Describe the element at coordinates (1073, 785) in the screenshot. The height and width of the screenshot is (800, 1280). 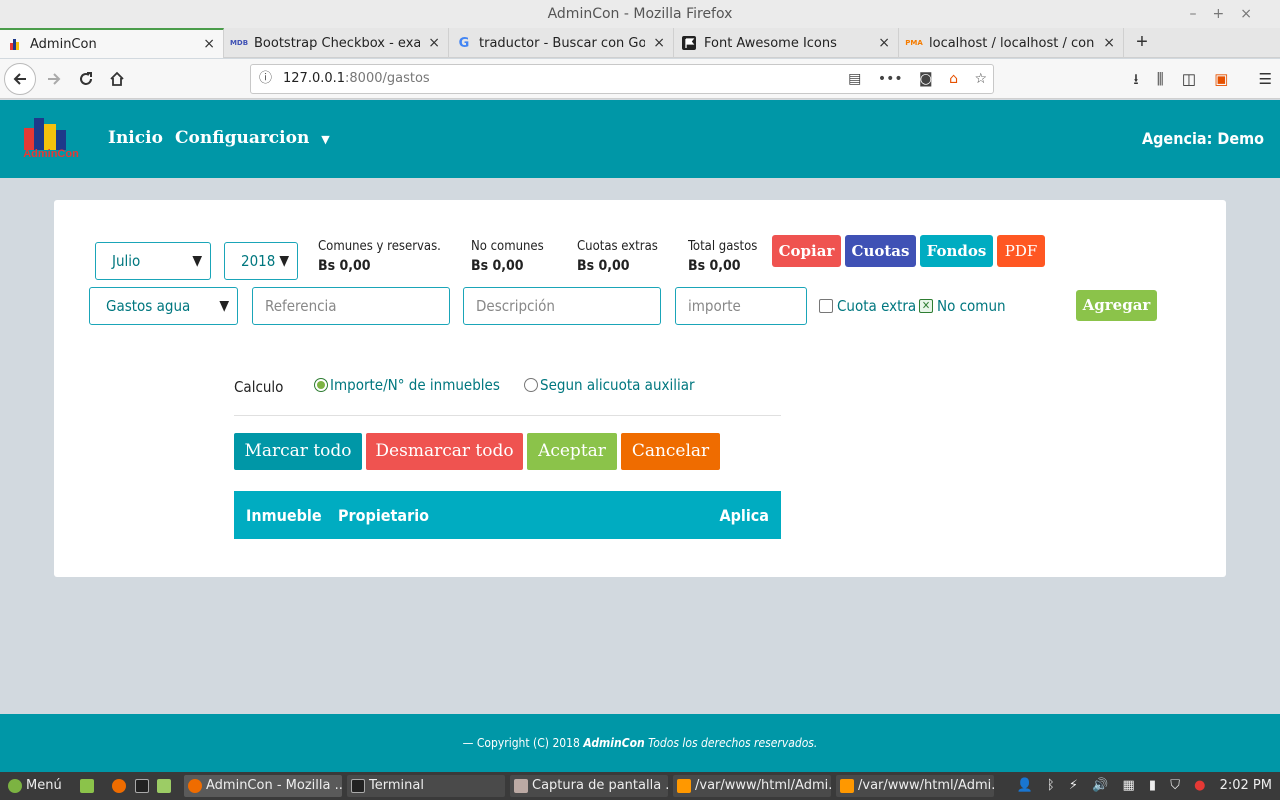
I see `network-icon: ⚡` at that location.